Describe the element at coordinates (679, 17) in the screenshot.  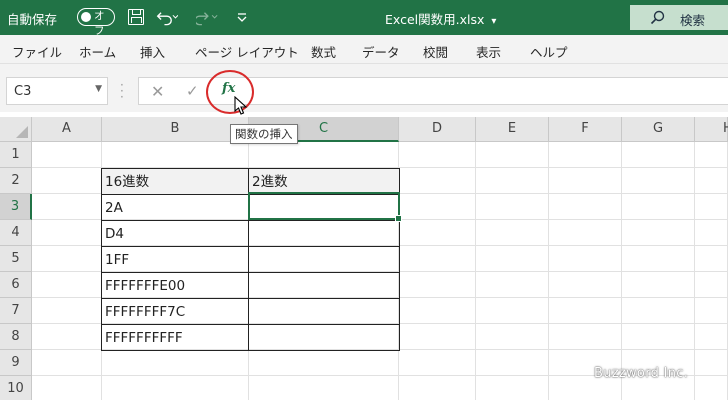
I see `search-box: 検索` at that location.